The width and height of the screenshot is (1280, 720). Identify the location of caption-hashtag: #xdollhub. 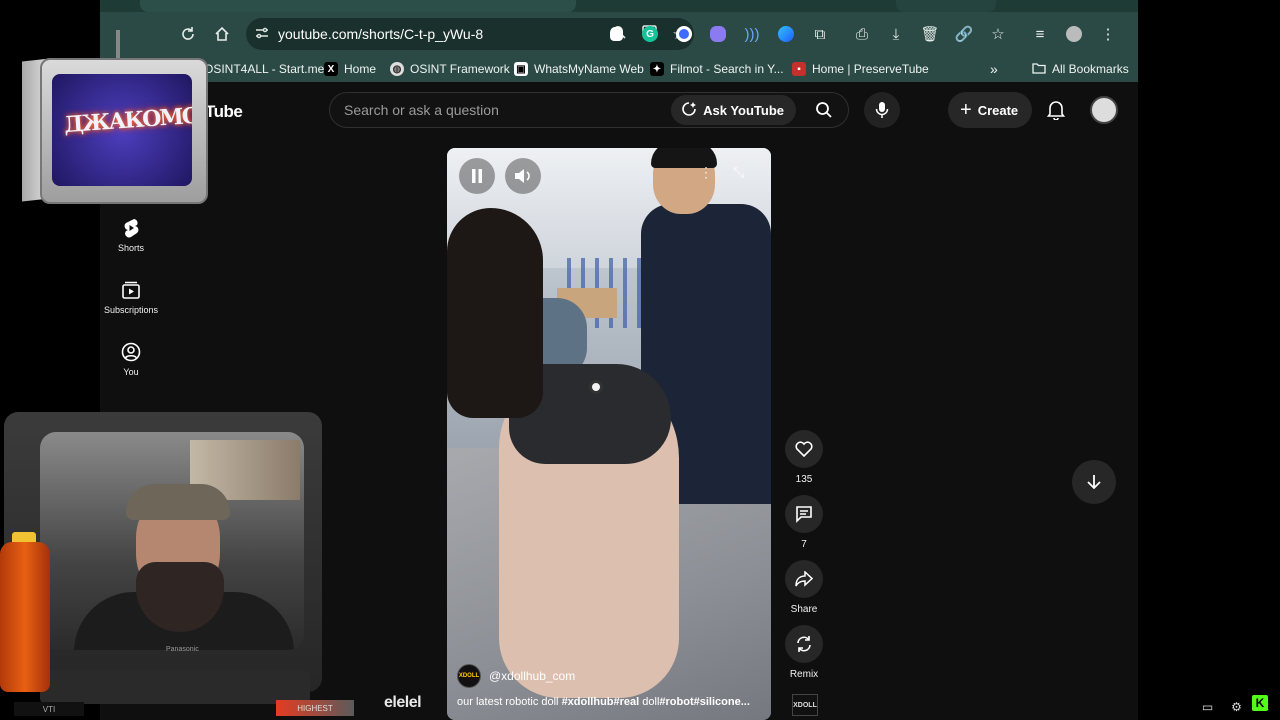
(588, 702).